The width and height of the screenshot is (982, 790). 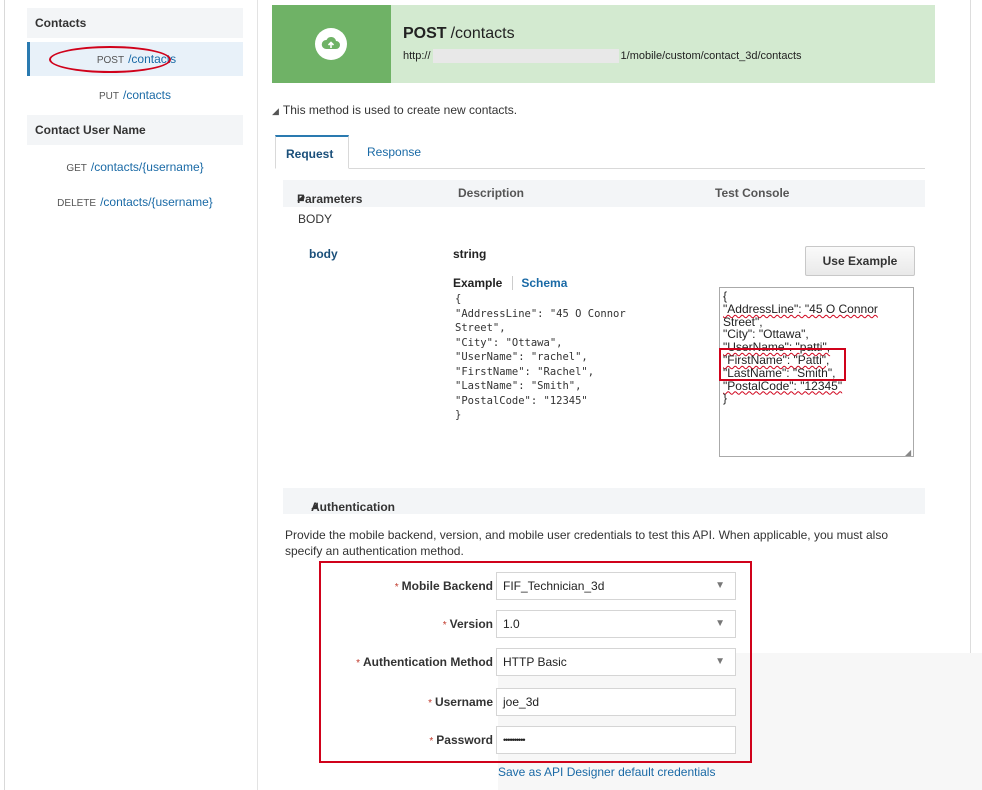 What do you see at coordinates (135, 23) in the screenshot?
I see `sidebar-section-contacts: Contacts` at bounding box center [135, 23].